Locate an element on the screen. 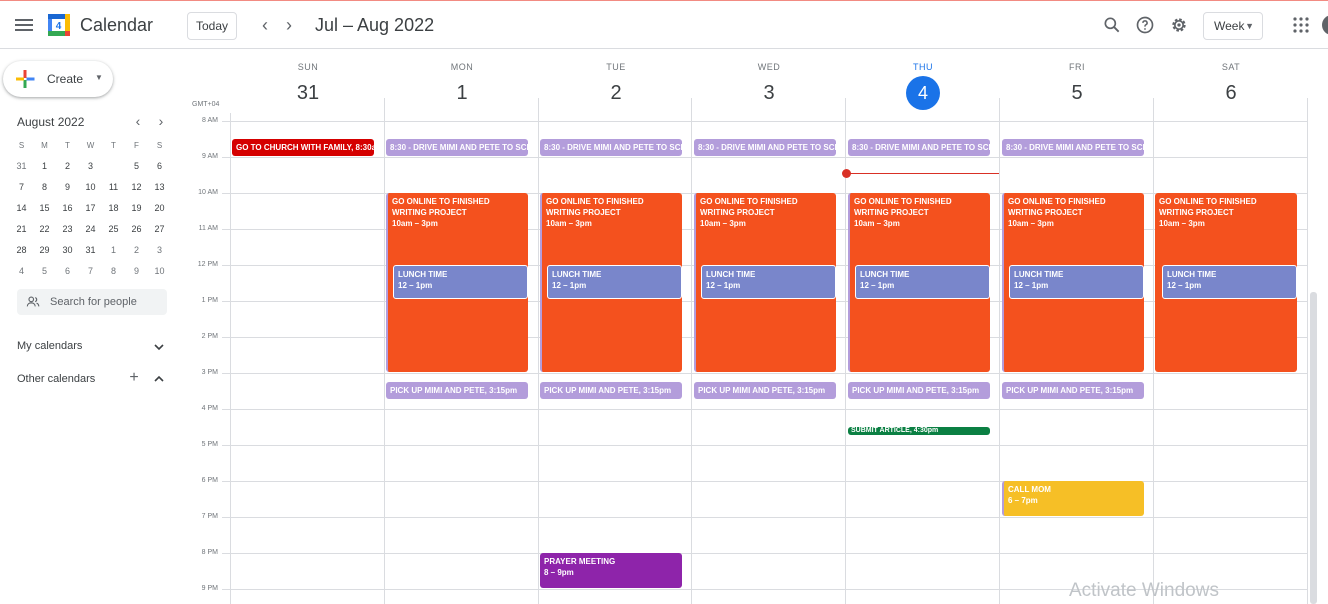 This screenshot has height=604, width=1328. chevron-up-icon is located at coordinates (159, 379).